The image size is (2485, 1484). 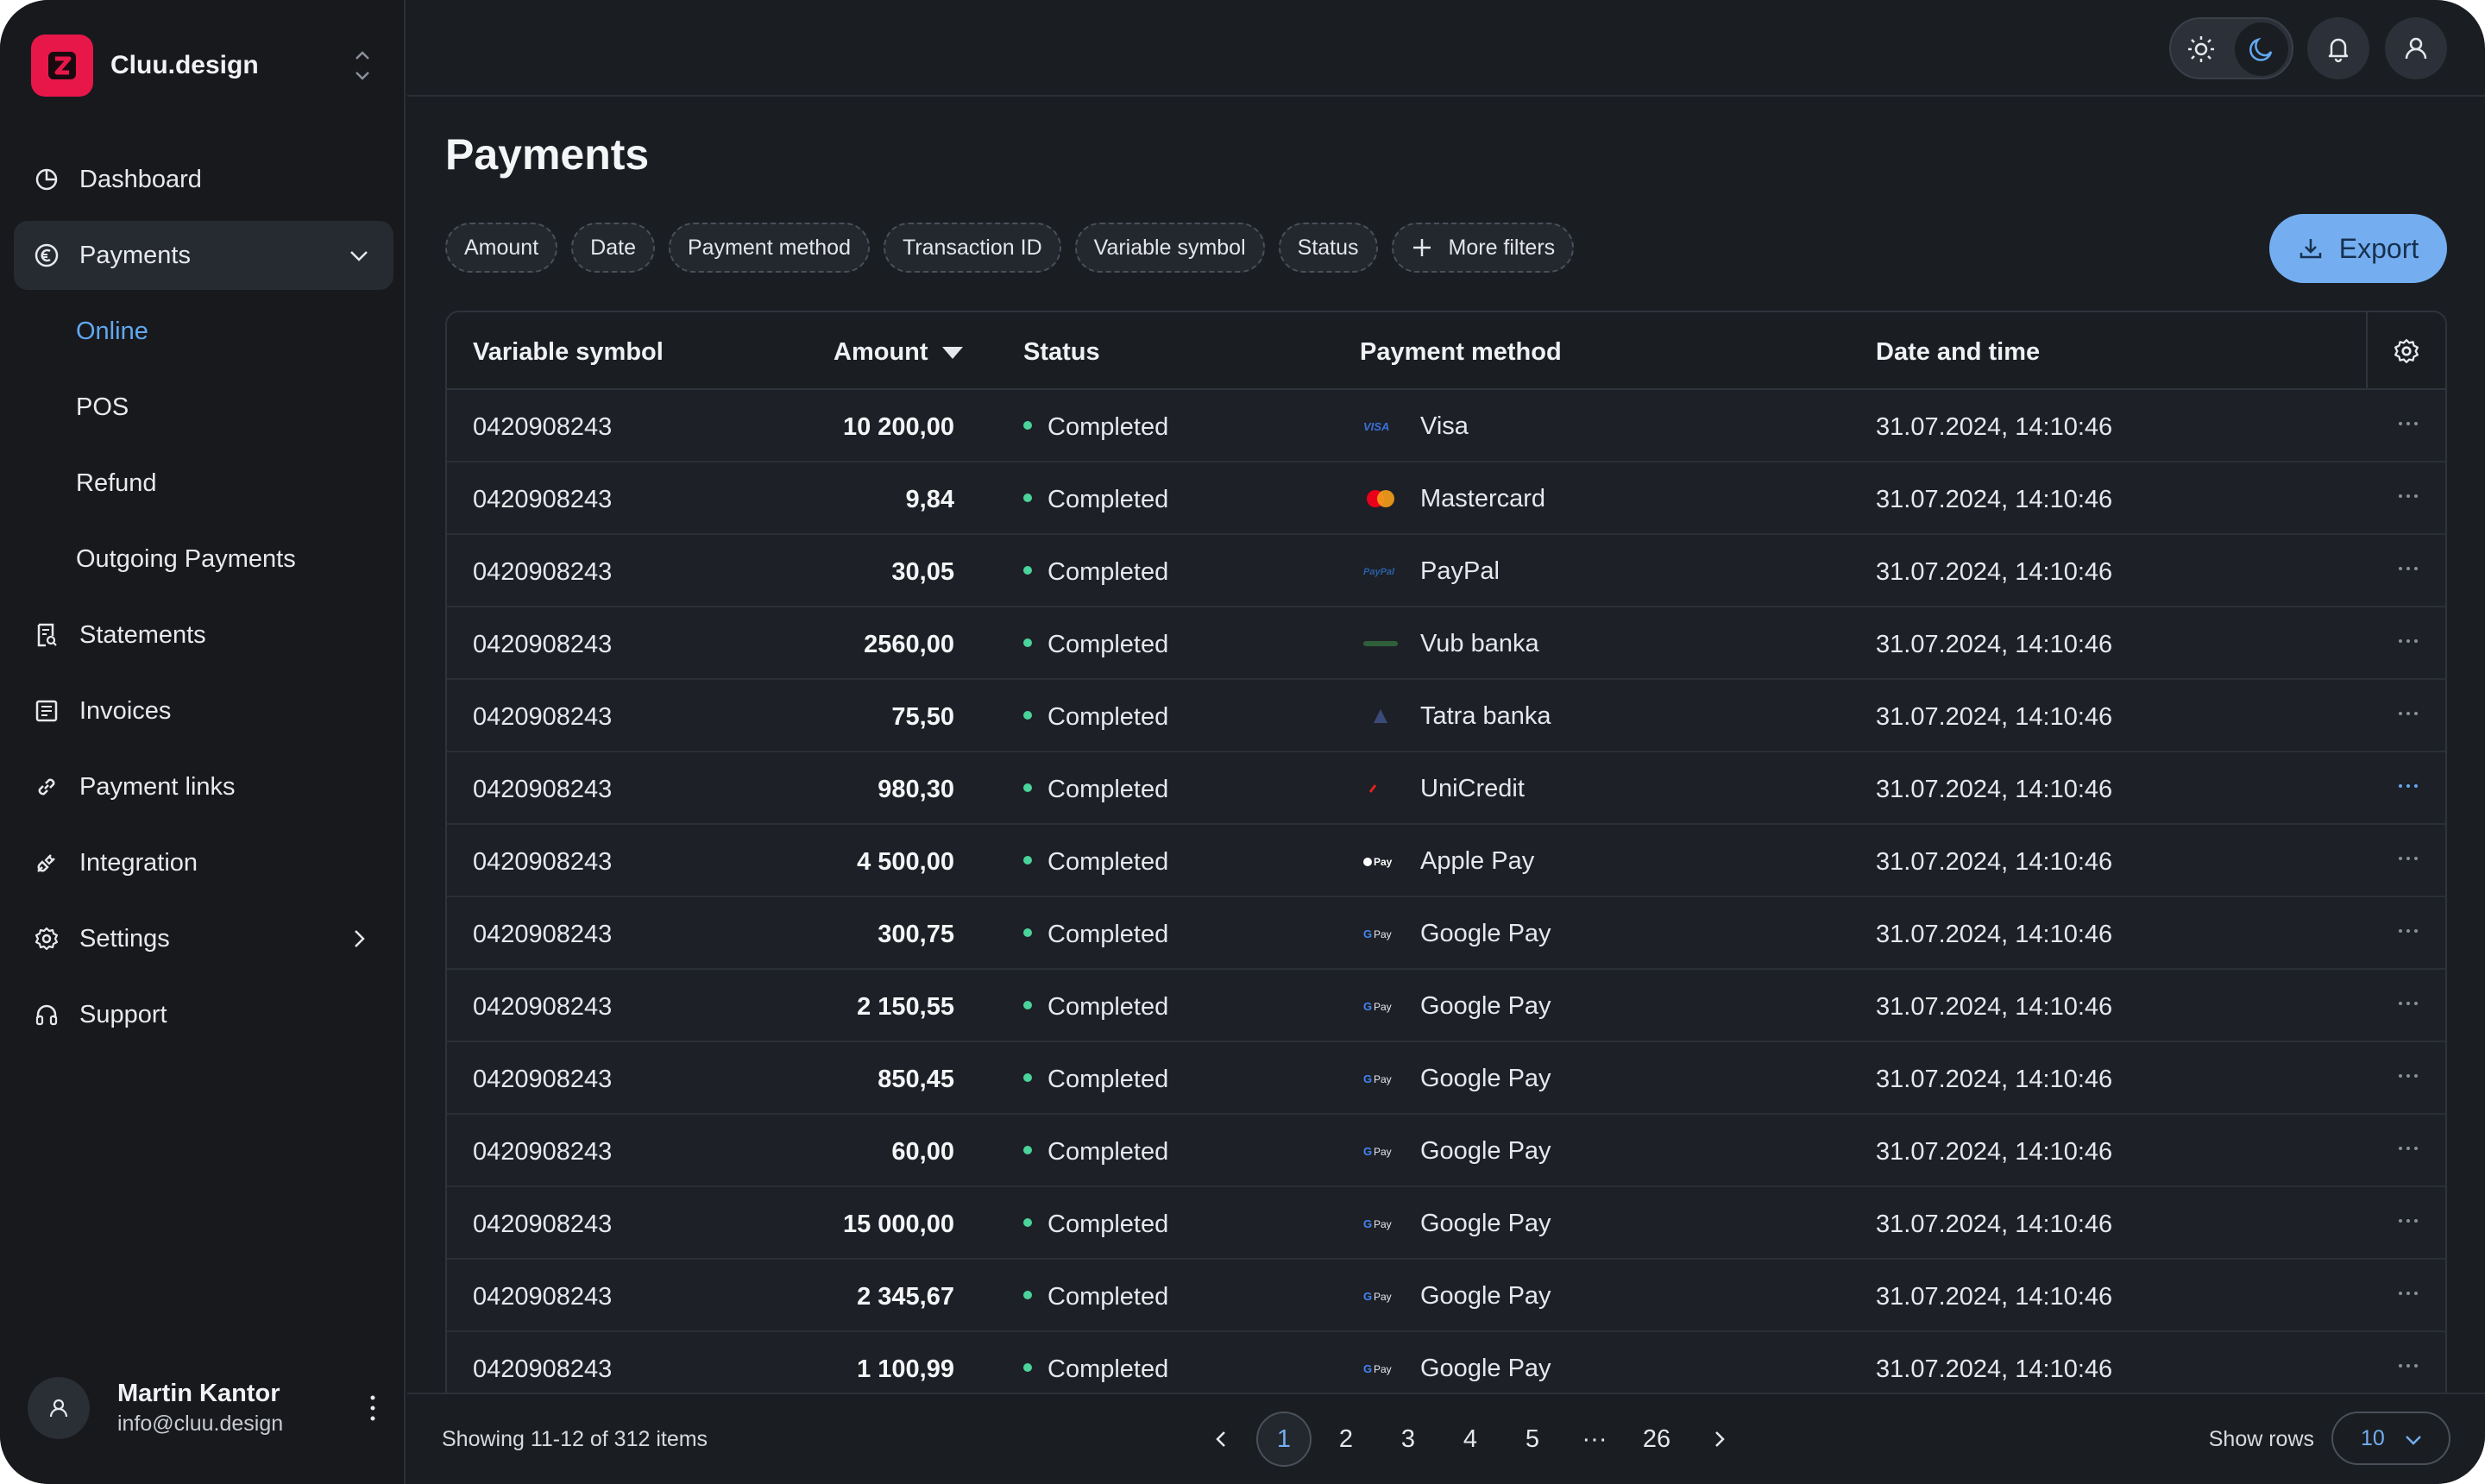 I want to click on table-settings-button, so click(x=2405, y=351).